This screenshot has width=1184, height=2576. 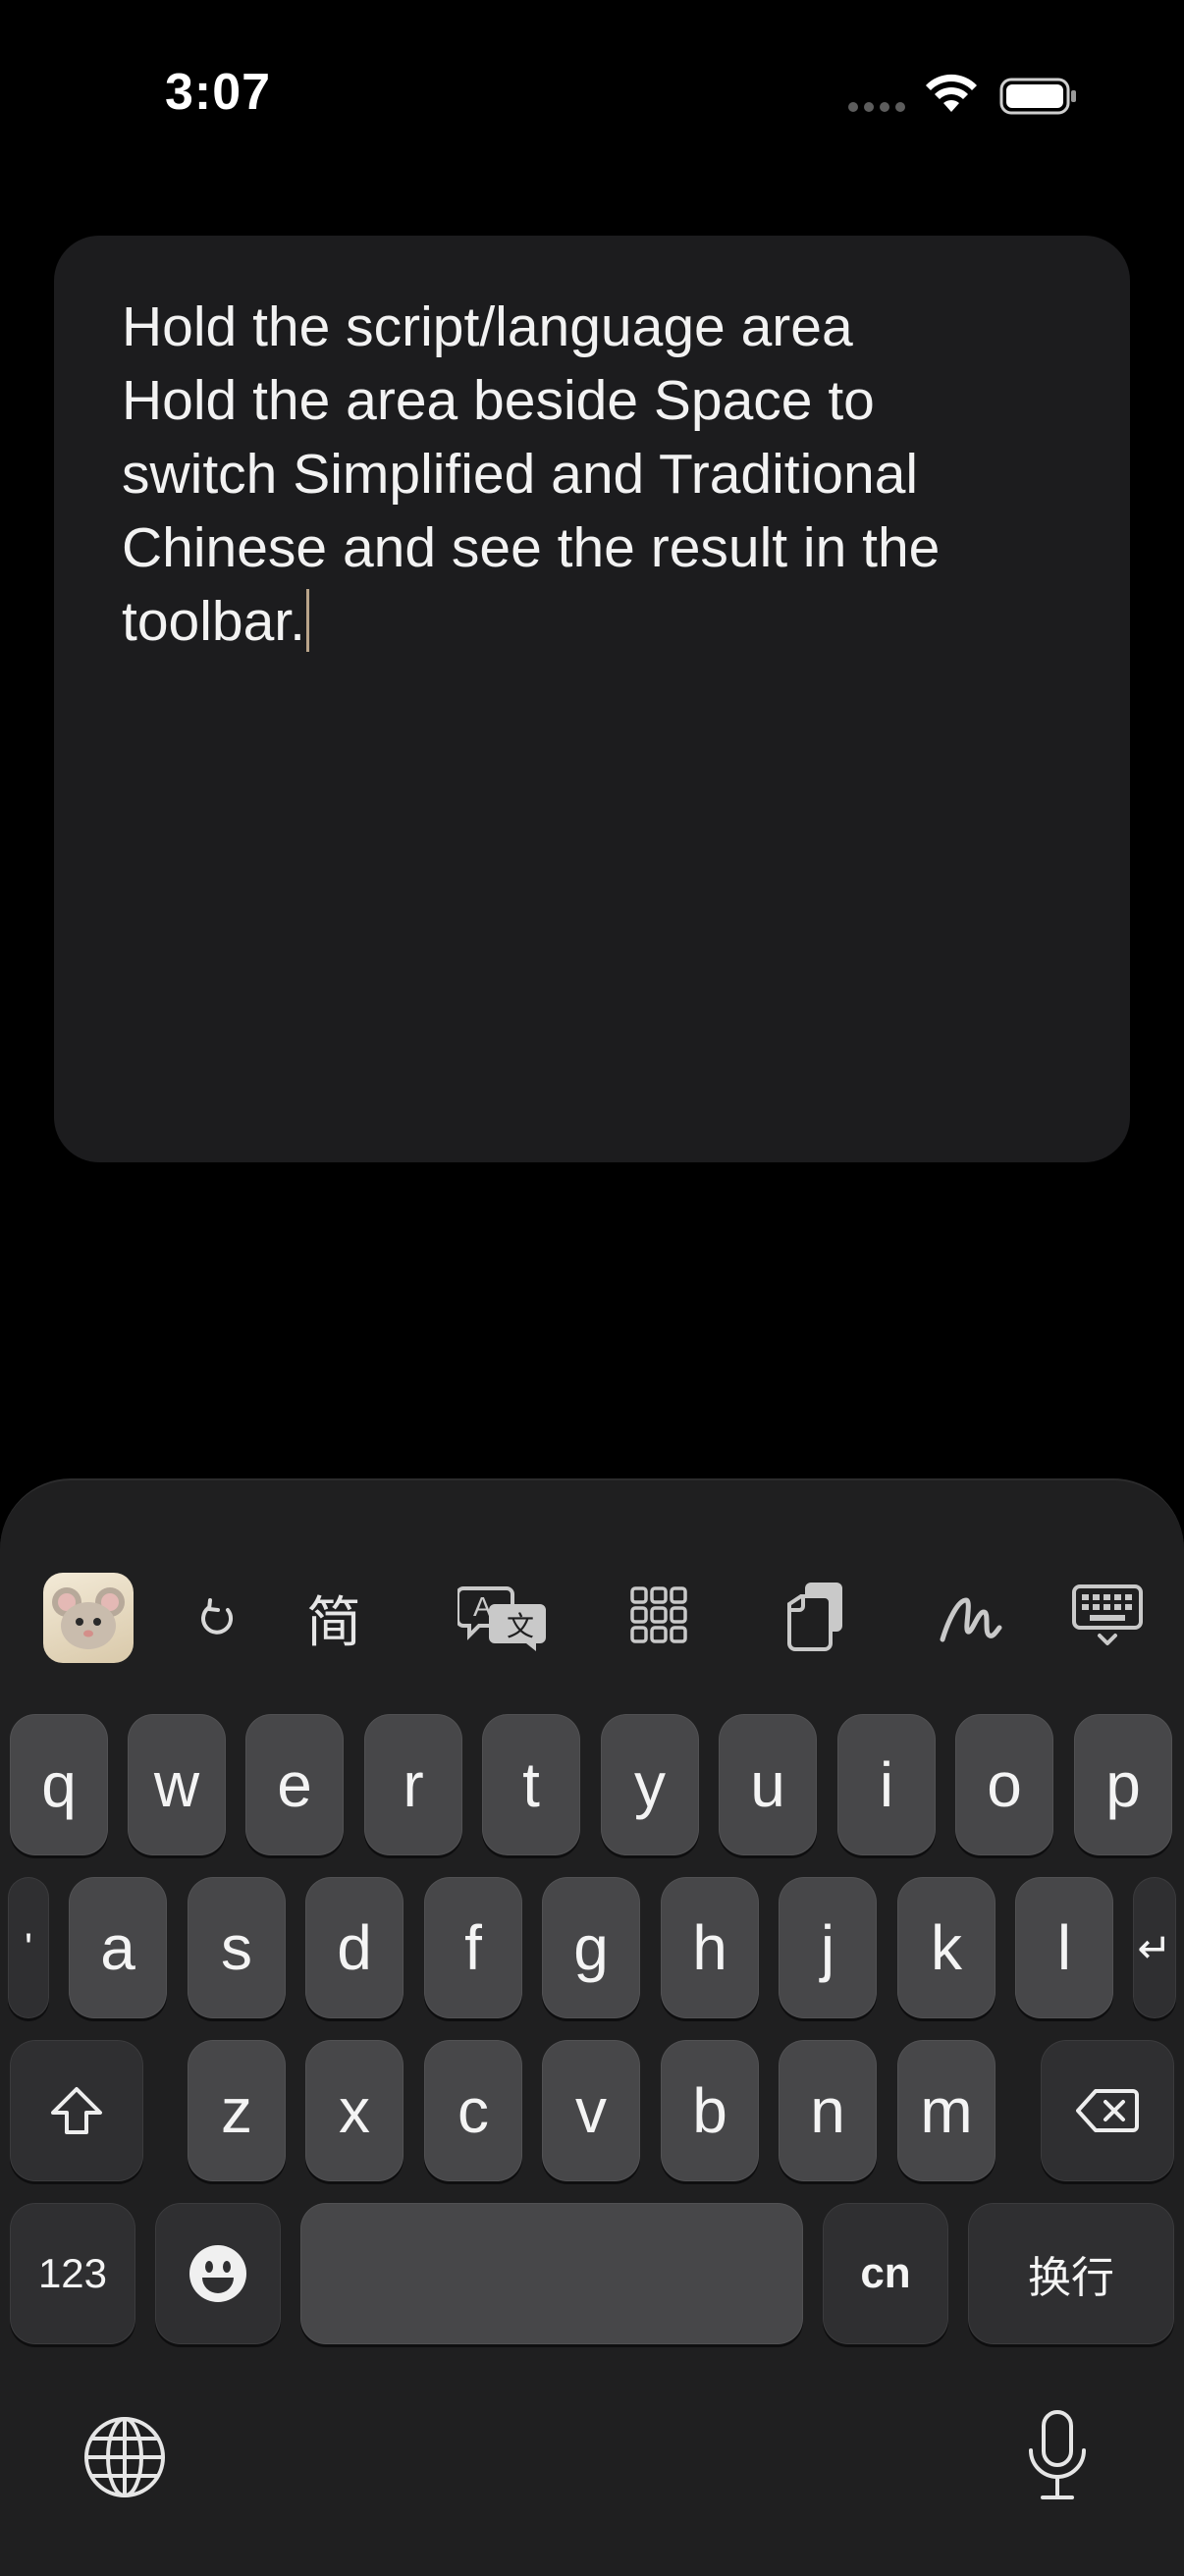 What do you see at coordinates (473, 2110) in the screenshot?
I see `key-c: c` at bounding box center [473, 2110].